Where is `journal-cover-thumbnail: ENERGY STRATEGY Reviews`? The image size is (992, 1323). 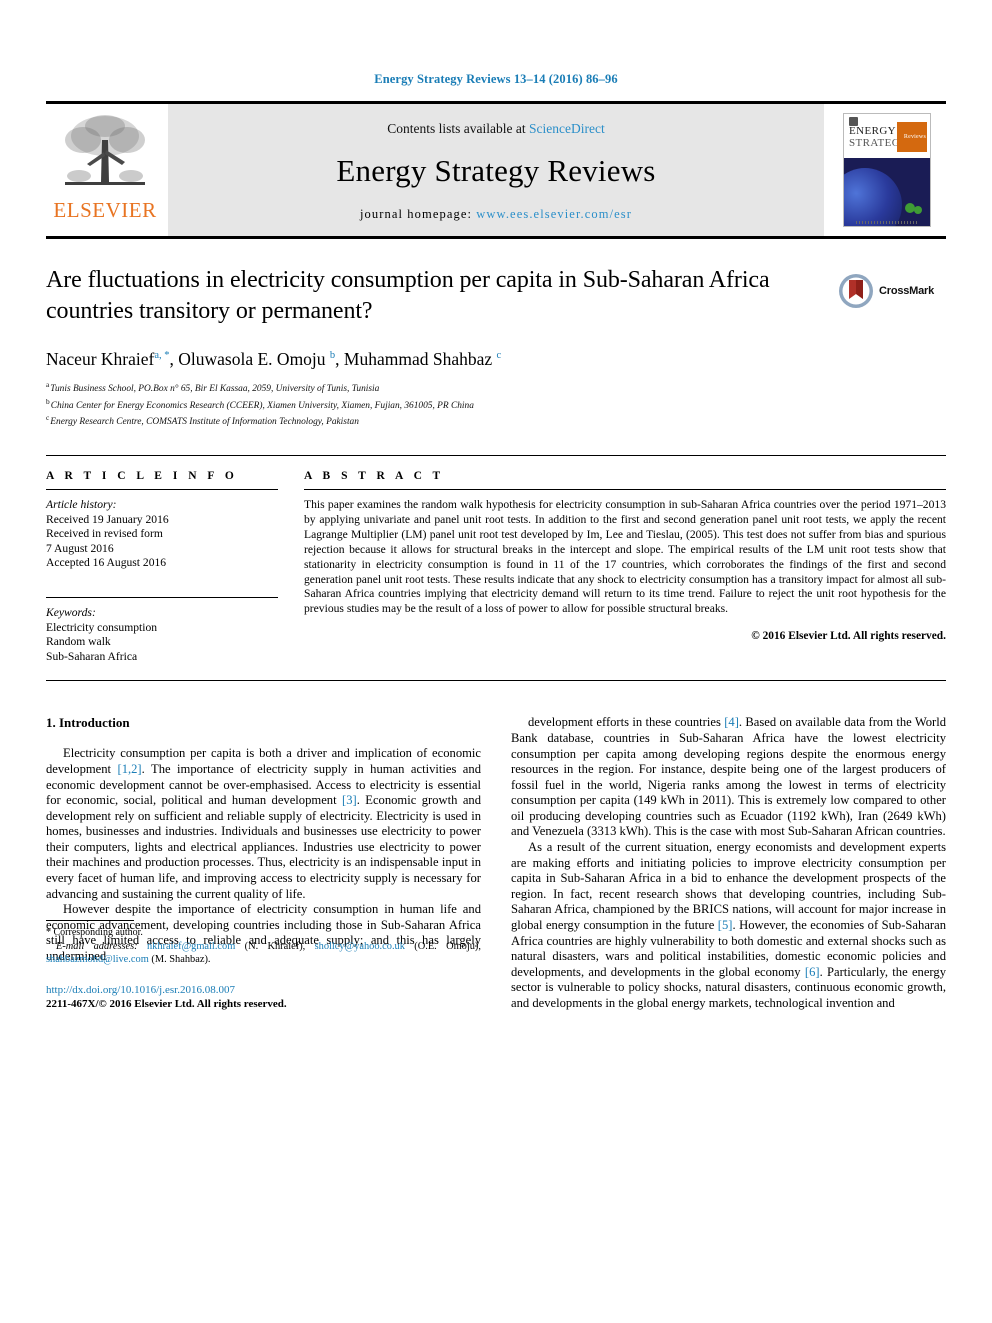 journal-cover-thumbnail: ENERGY STRATEGY Reviews is located at coordinates (887, 170).